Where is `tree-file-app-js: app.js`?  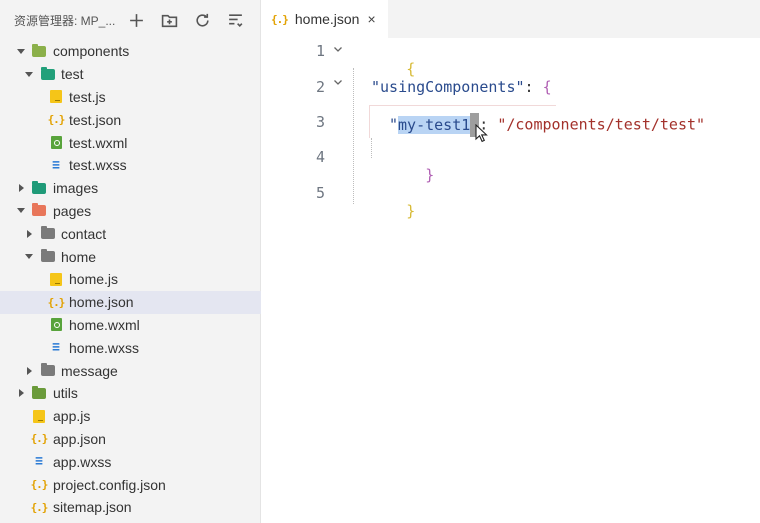 tree-file-app-js: app.js is located at coordinates (130, 416).